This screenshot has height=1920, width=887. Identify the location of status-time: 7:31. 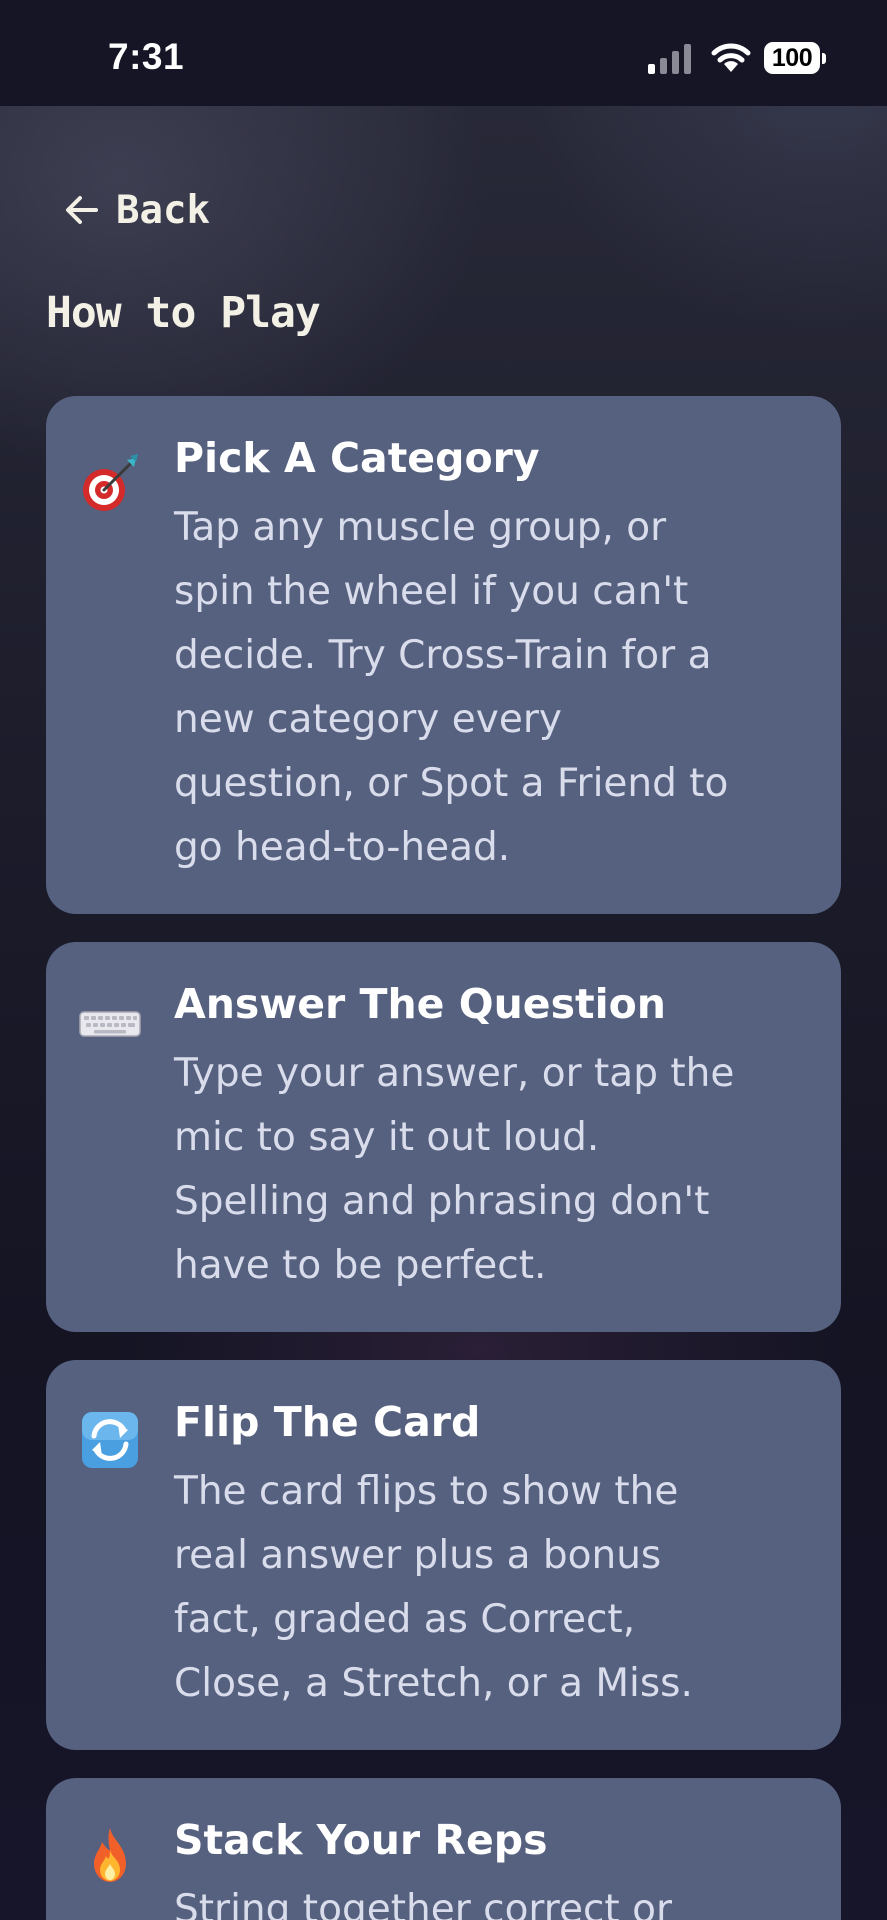
(146, 56).